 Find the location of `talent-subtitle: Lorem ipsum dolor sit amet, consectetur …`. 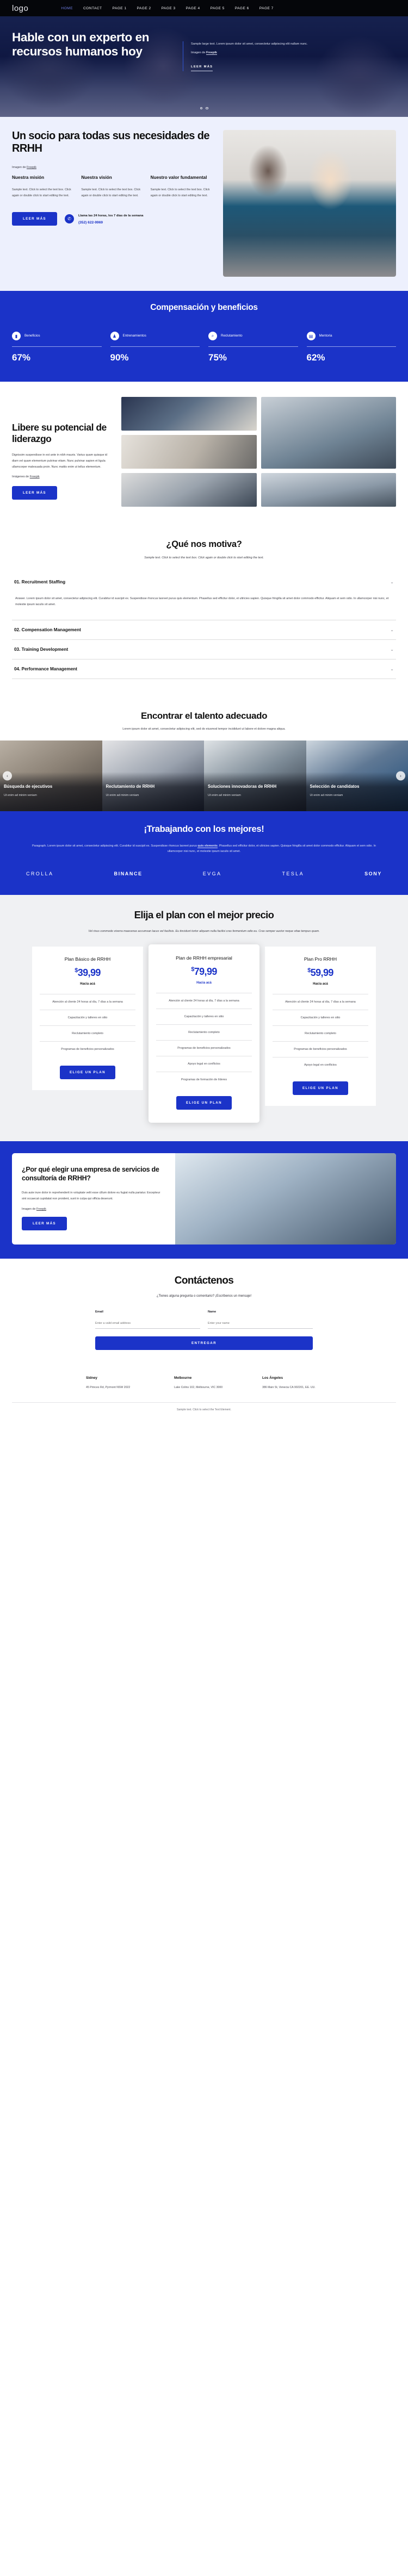

talent-subtitle: Lorem ipsum dolor sit amet, consectetur … is located at coordinates (204, 729).